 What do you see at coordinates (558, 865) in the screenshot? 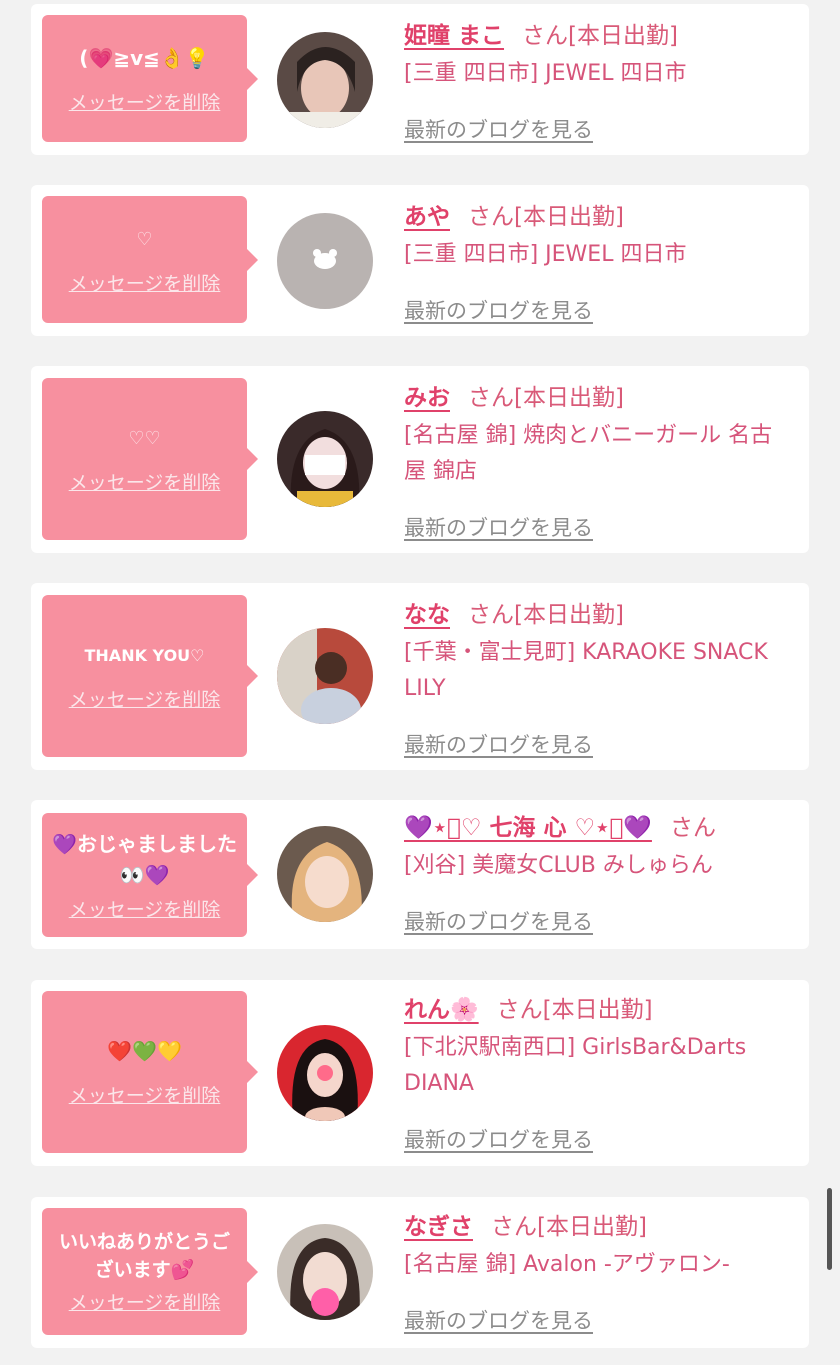
I see `shop-name: [刈谷] 美魔女CLUB みしゅらん` at bounding box center [558, 865].